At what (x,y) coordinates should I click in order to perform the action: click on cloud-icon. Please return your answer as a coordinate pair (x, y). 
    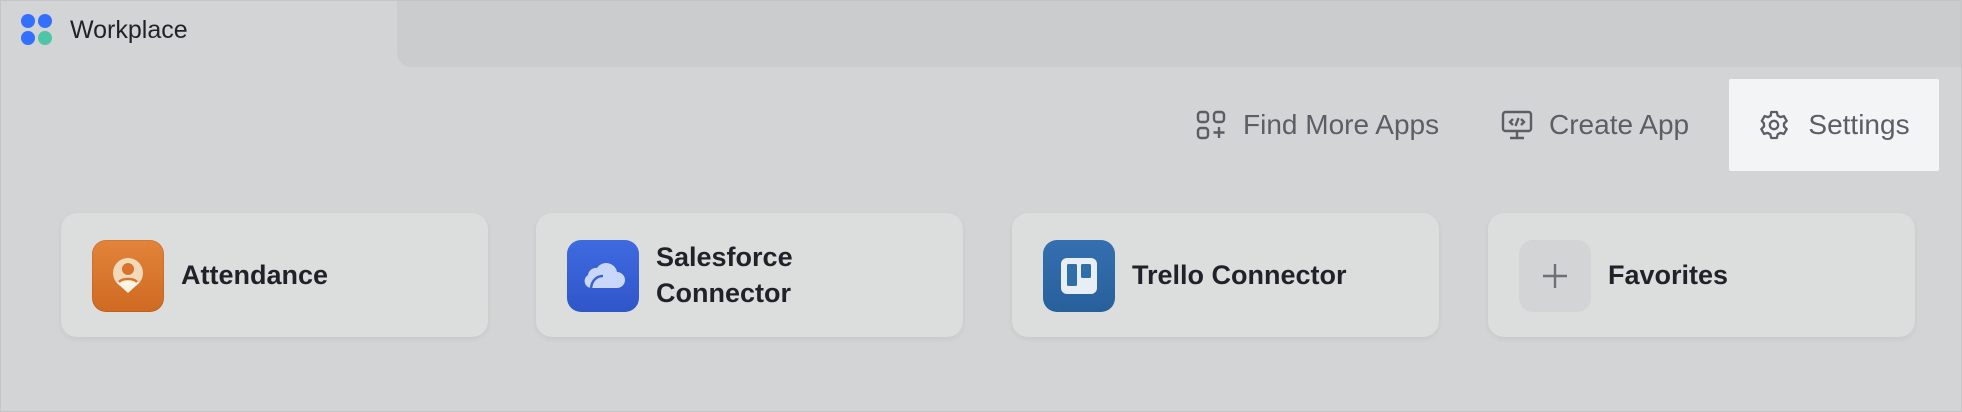
    Looking at the image, I should click on (603, 276).